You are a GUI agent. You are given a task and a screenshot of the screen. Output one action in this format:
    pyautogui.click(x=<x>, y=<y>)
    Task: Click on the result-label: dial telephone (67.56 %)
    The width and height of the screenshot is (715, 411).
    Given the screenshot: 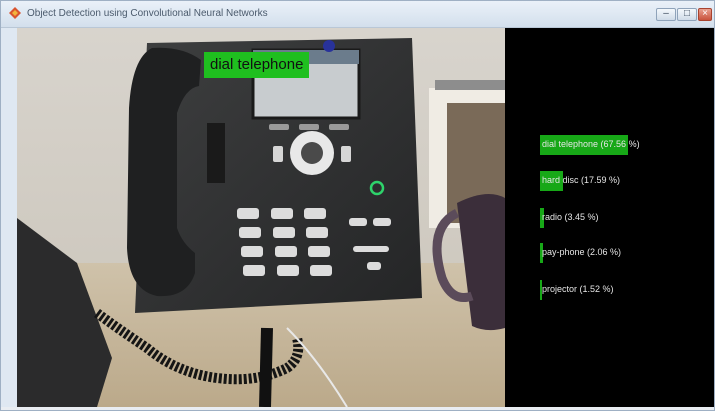 What is the action you would take?
    pyautogui.click(x=591, y=144)
    